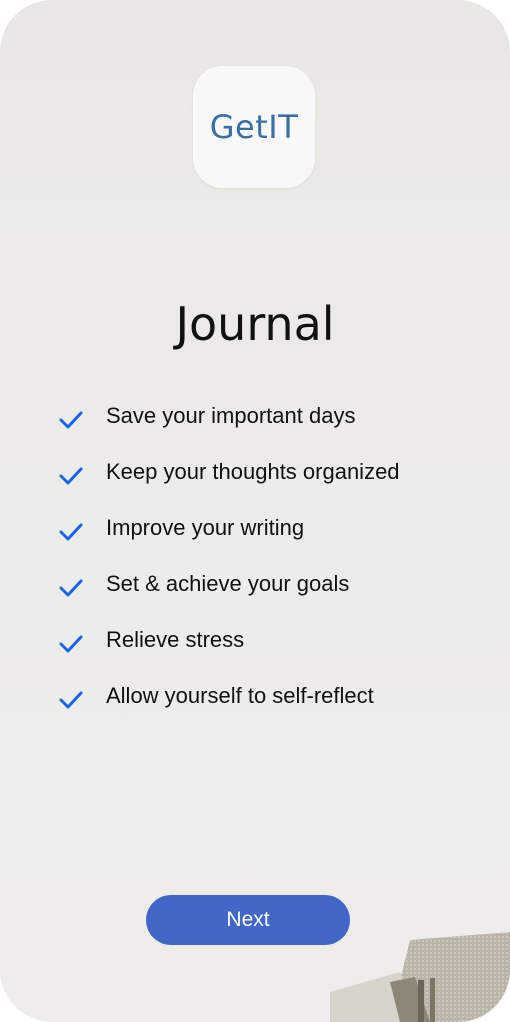 The height and width of the screenshot is (1022, 510). Describe the element at coordinates (255, 323) in the screenshot. I see `page-title: Journal` at that location.